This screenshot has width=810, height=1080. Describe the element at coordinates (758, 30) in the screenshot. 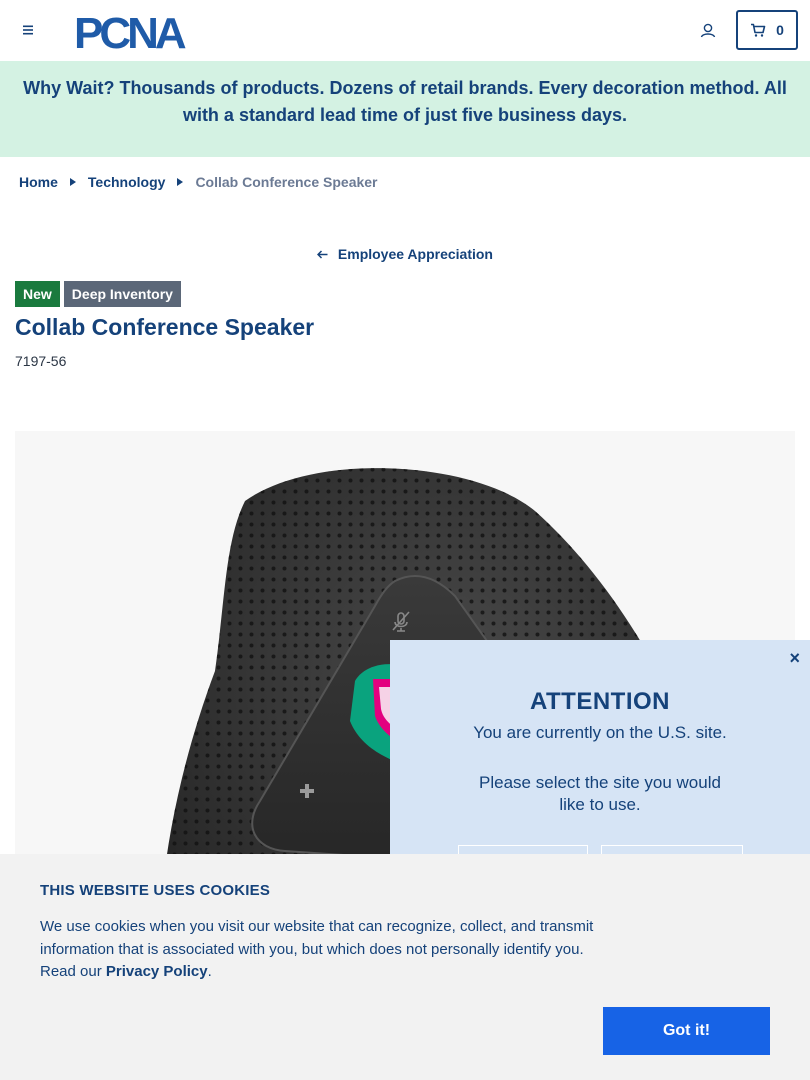

I see `cart-icon` at that location.